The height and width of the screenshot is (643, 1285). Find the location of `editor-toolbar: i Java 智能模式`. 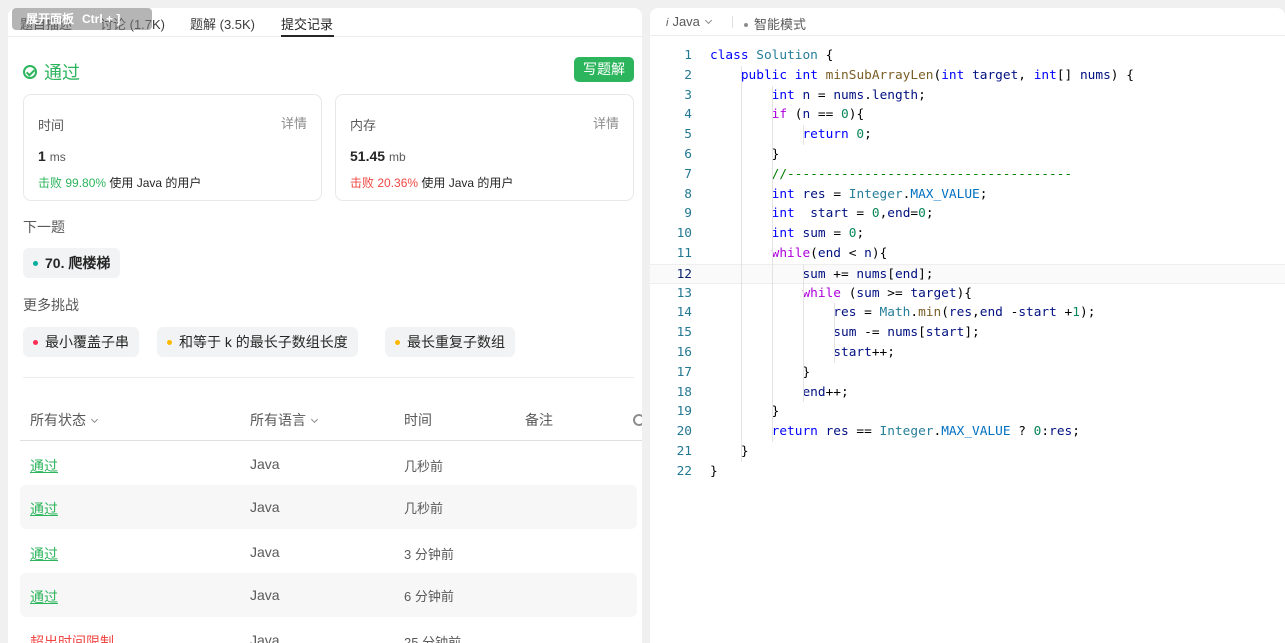

editor-toolbar: i Java 智能模式 is located at coordinates (967, 22).